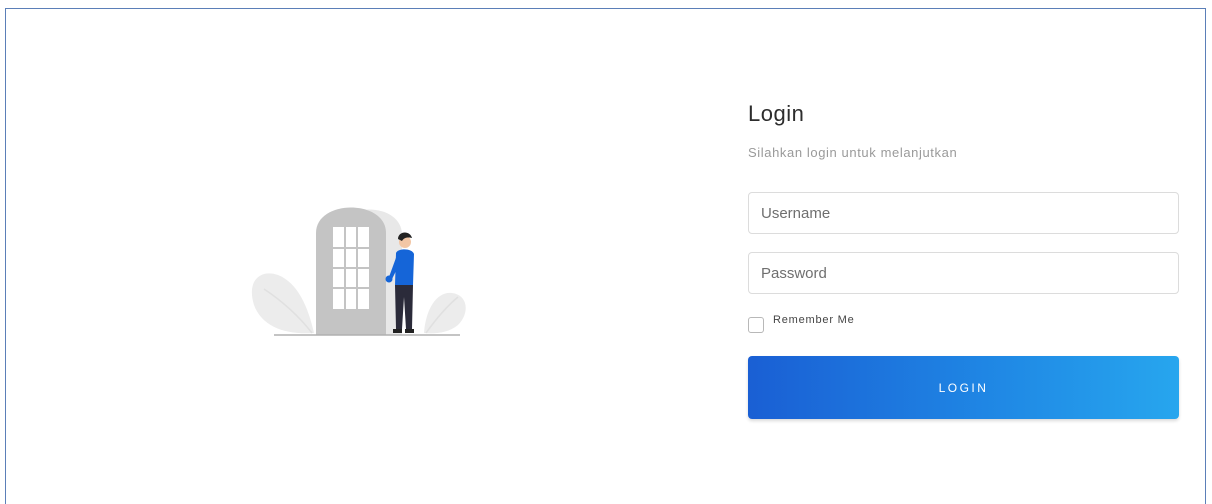 This screenshot has width=1212, height=504. I want to click on username-input, so click(963, 213).